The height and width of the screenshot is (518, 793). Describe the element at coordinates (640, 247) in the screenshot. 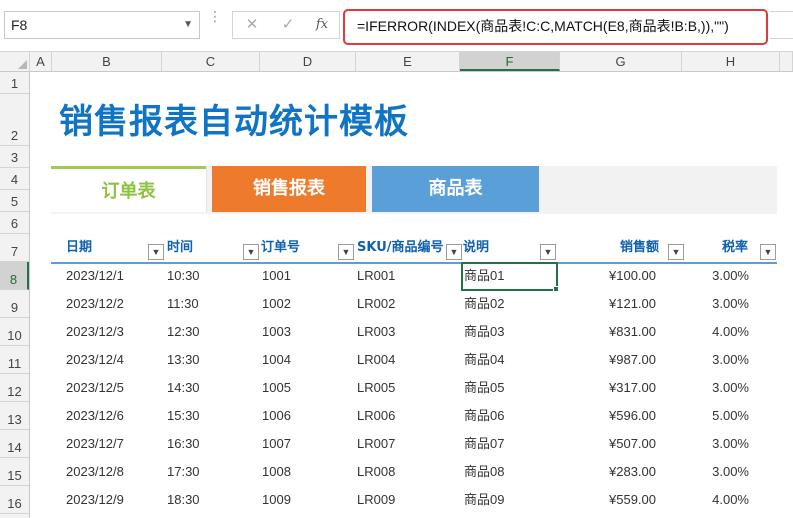

I see `header-sales-amount: 销售额` at that location.